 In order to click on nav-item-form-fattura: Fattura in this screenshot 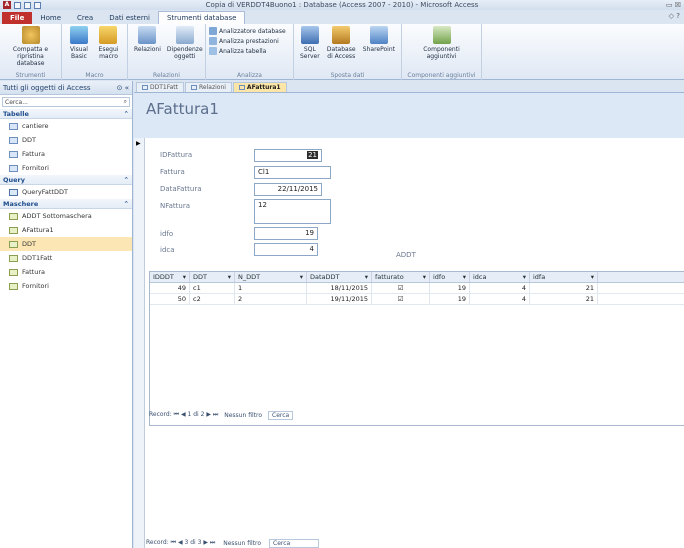, I will do `click(66, 272)`.